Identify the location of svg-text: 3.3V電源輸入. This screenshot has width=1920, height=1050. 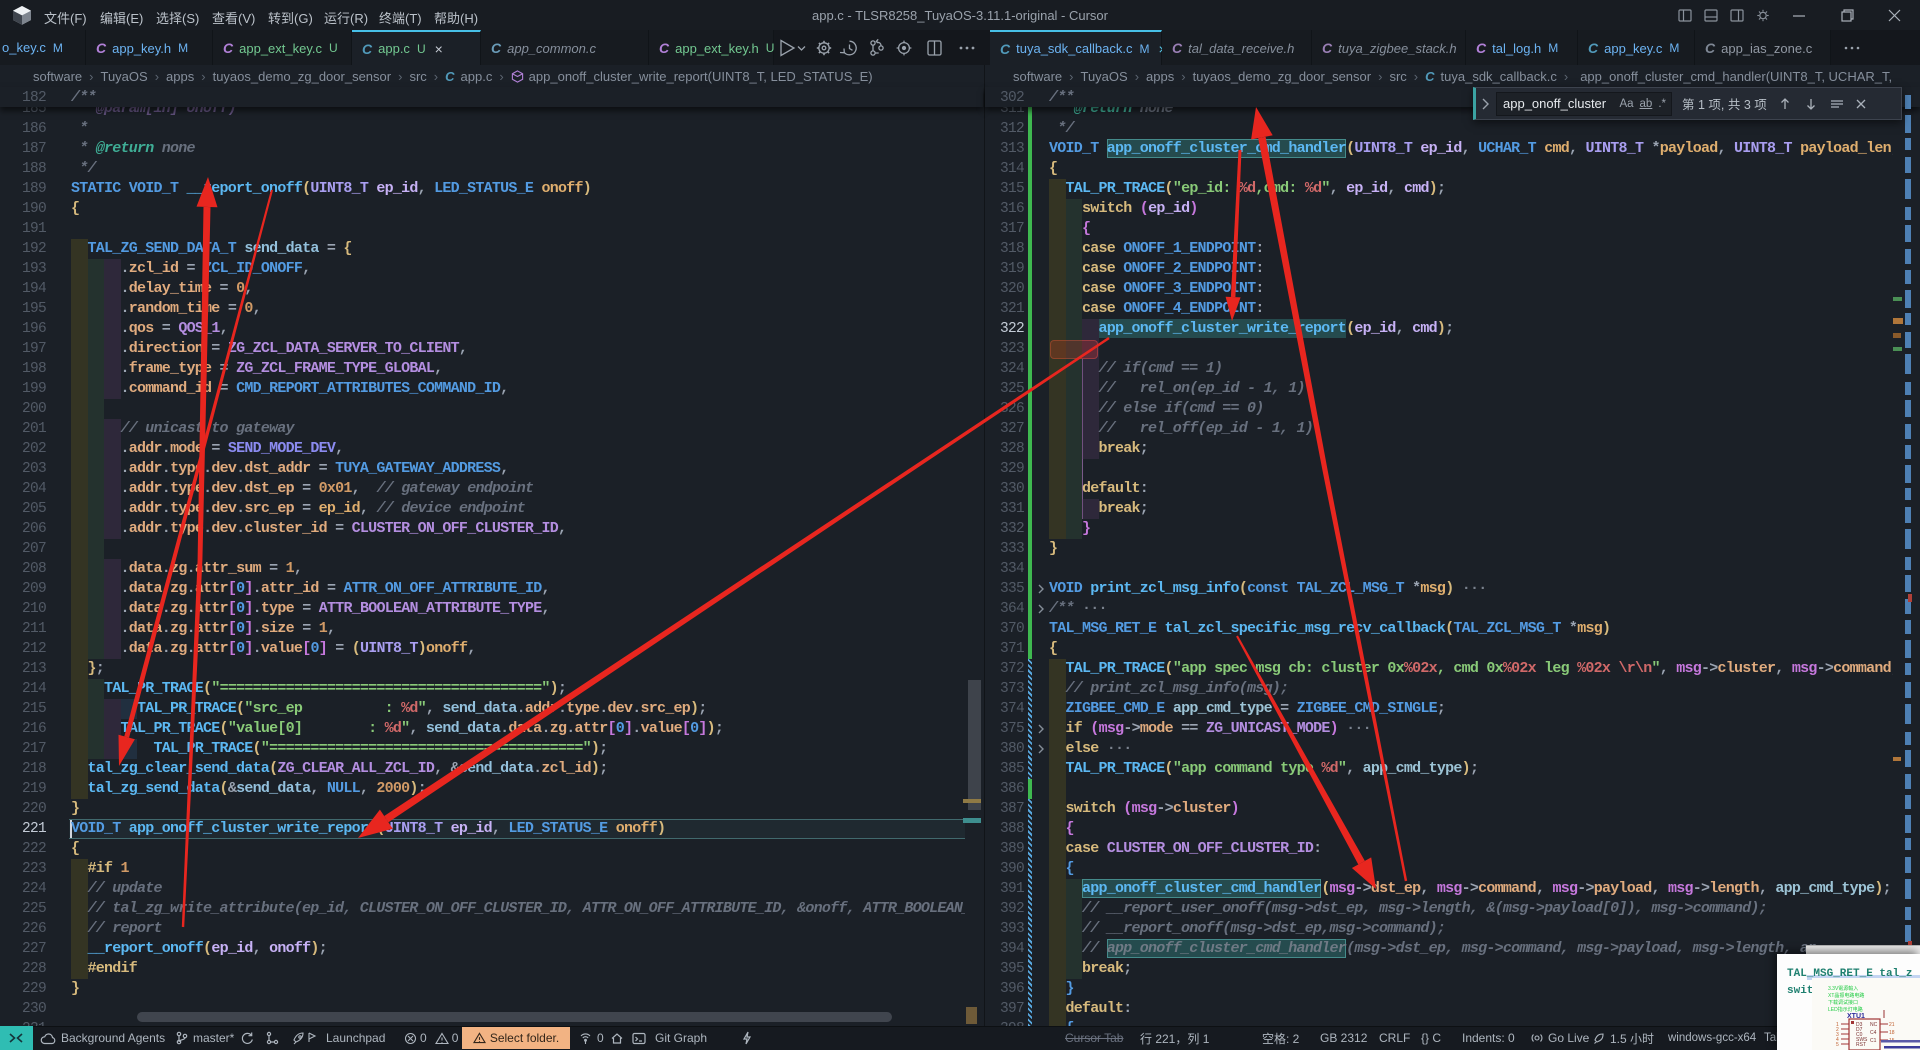
(1843, 988).